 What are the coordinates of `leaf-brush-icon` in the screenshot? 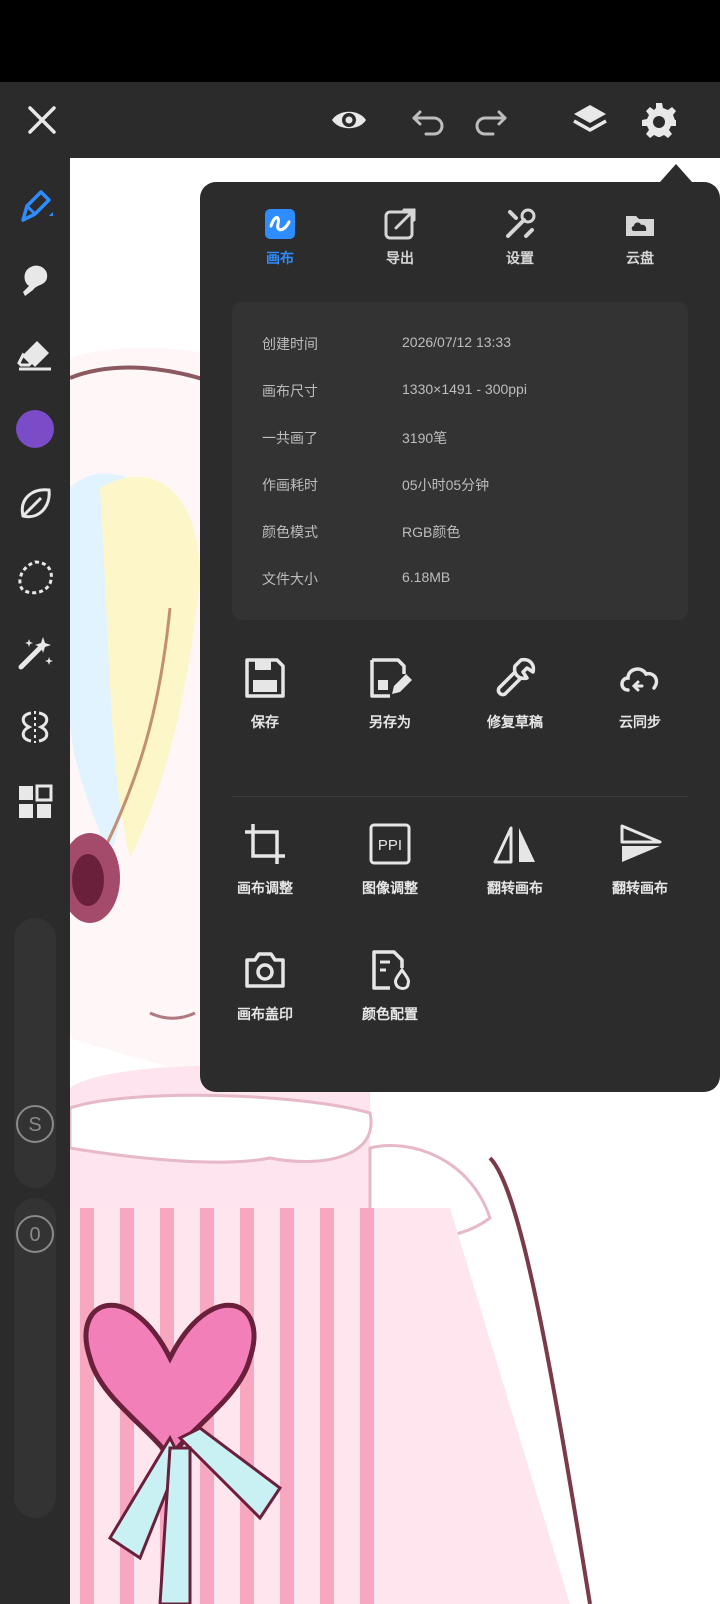 It's located at (35, 504).